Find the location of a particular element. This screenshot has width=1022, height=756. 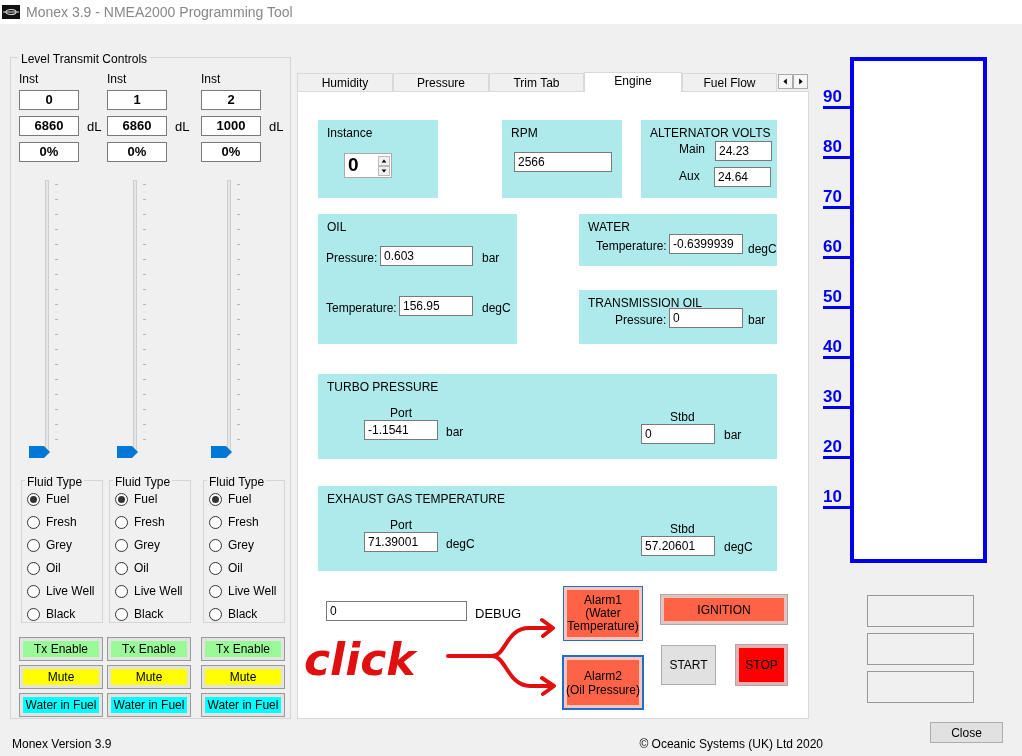

ignition-button: IGNITION is located at coordinates (724, 609).